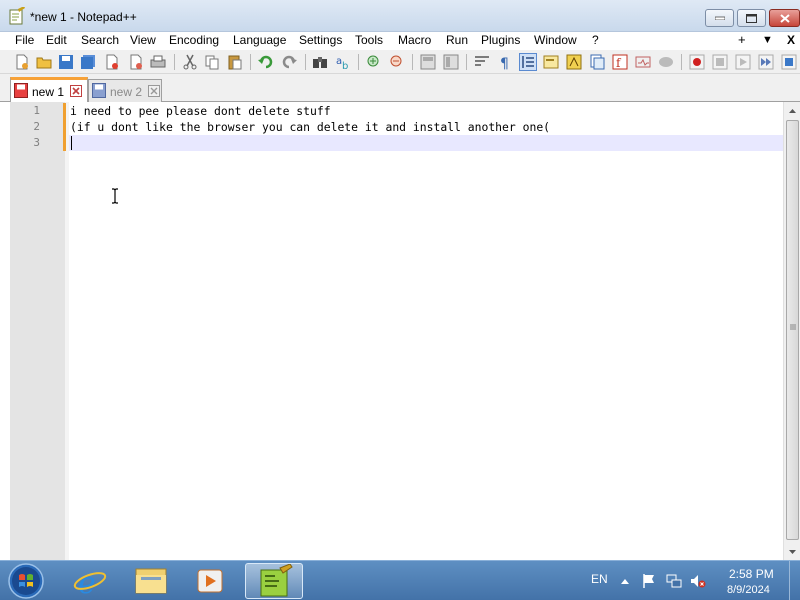 The image size is (800, 600). Describe the element at coordinates (26, 581) in the screenshot. I see `start-button` at that location.